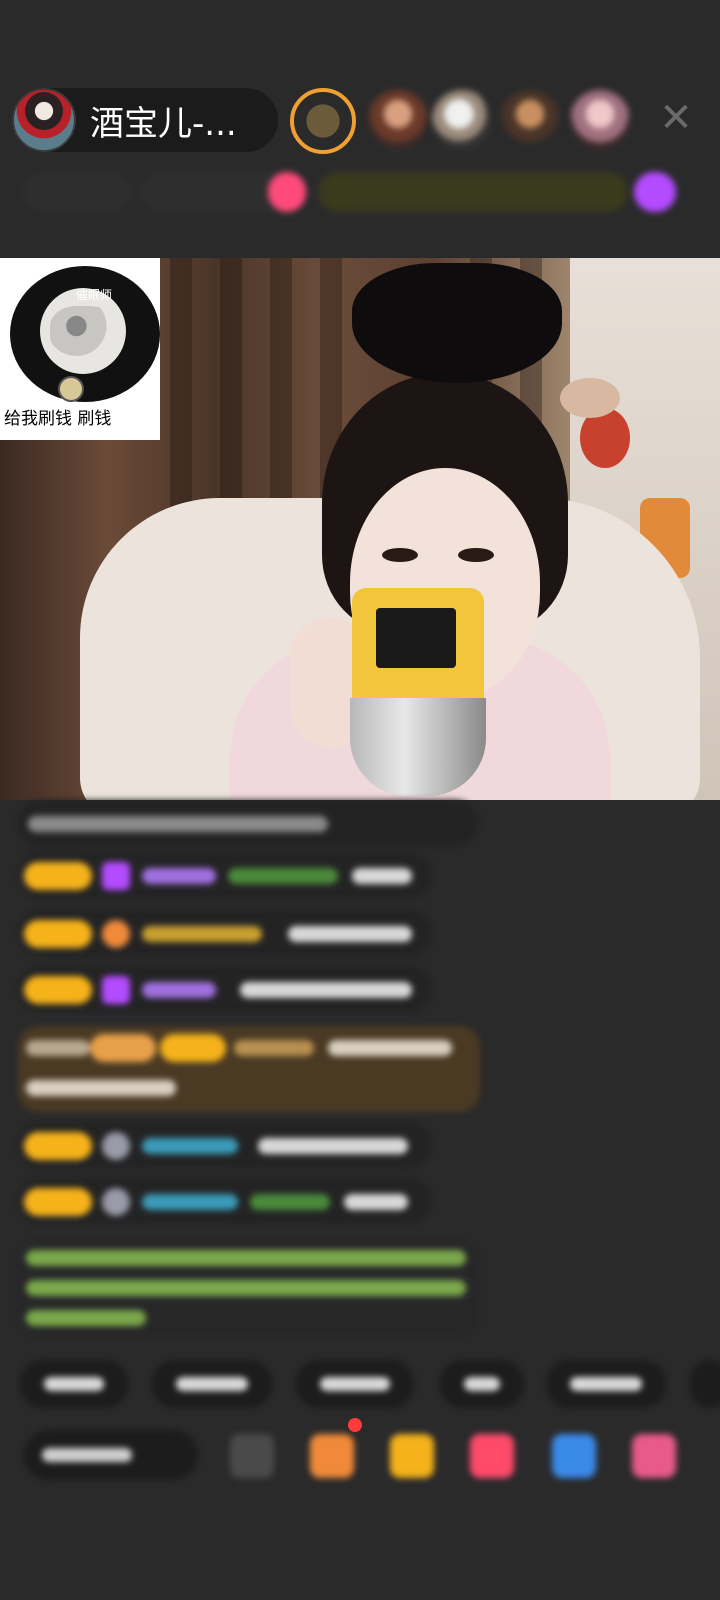 This screenshot has height=1600, width=720. I want to click on gift-icon, so click(654, 1456).